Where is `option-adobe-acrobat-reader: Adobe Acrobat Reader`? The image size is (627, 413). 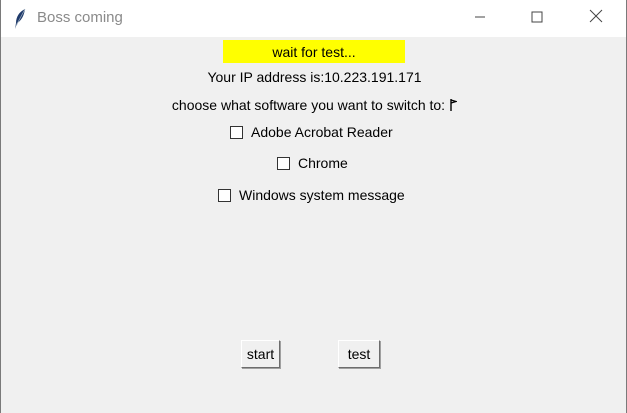 option-adobe-acrobat-reader: Adobe Acrobat Reader is located at coordinates (311, 132).